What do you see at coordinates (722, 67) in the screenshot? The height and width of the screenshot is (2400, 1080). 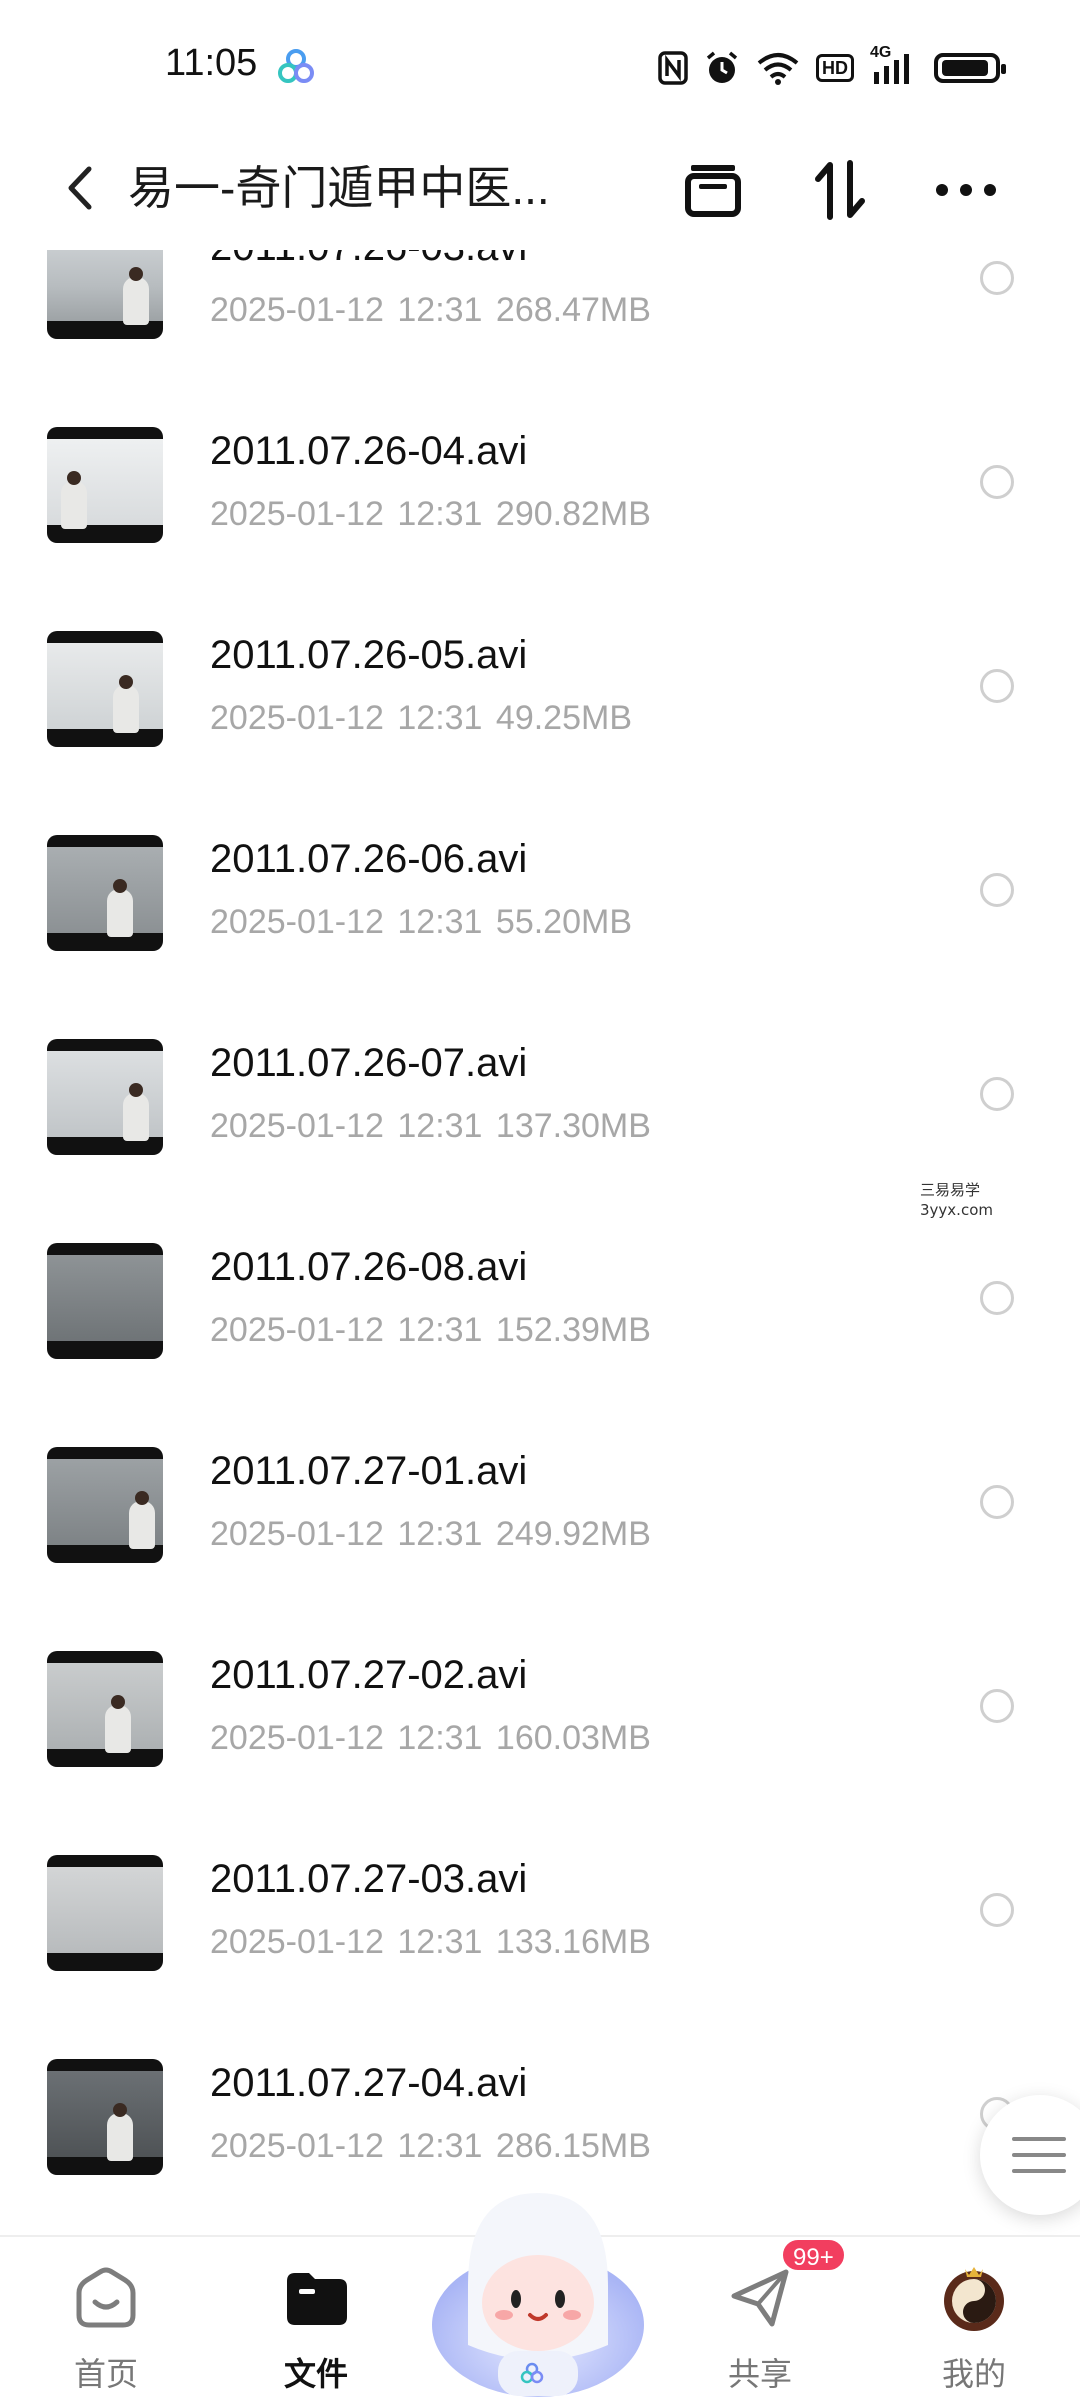 I see `alarm-icon` at bounding box center [722, 67].